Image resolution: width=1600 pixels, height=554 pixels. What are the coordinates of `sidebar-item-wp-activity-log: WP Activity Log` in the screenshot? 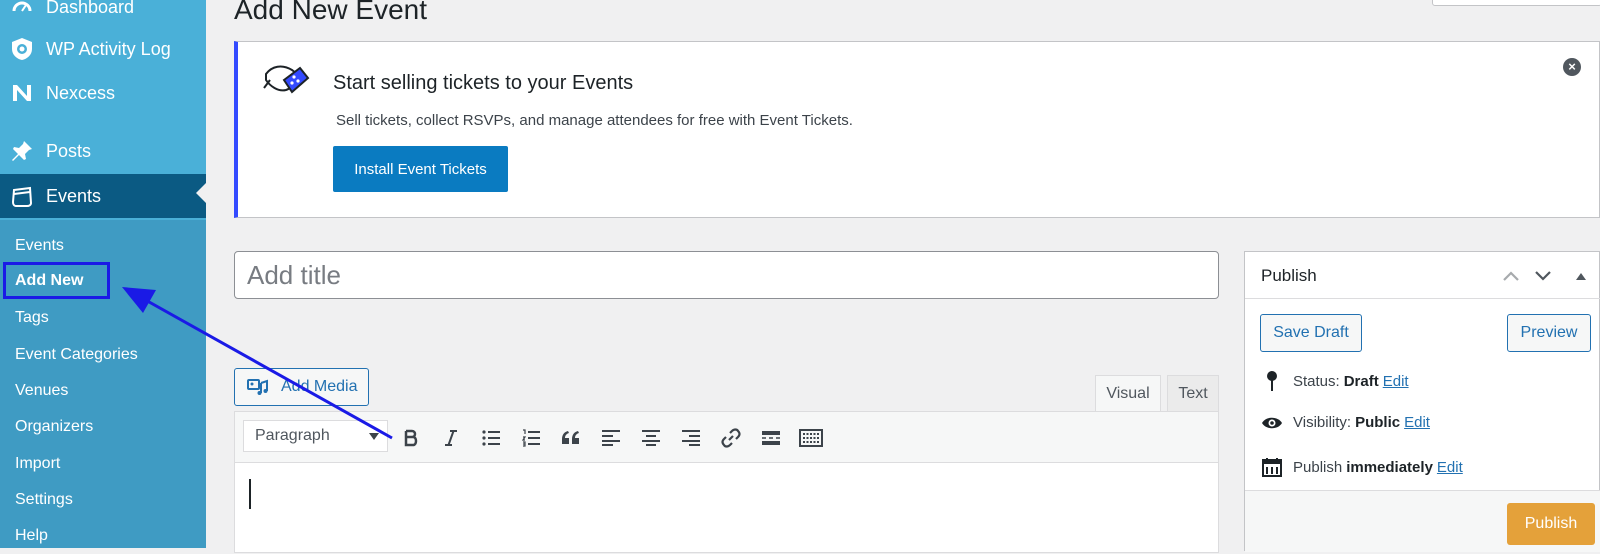 It's located at (103, 49).